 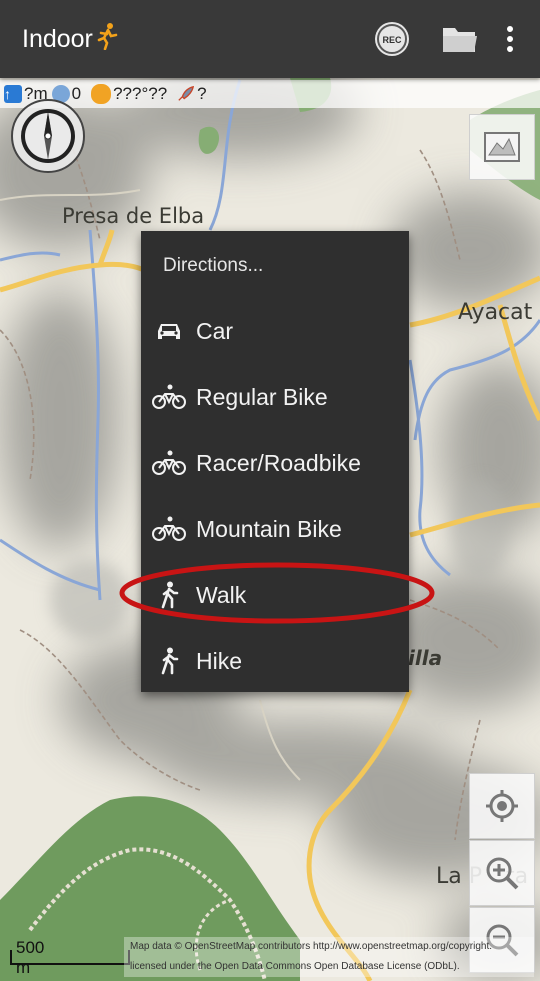 What do you see at coordinates (215, 330) in the screenshot?
I see `menu-item-label: Car` at bounding box center [215, 330].